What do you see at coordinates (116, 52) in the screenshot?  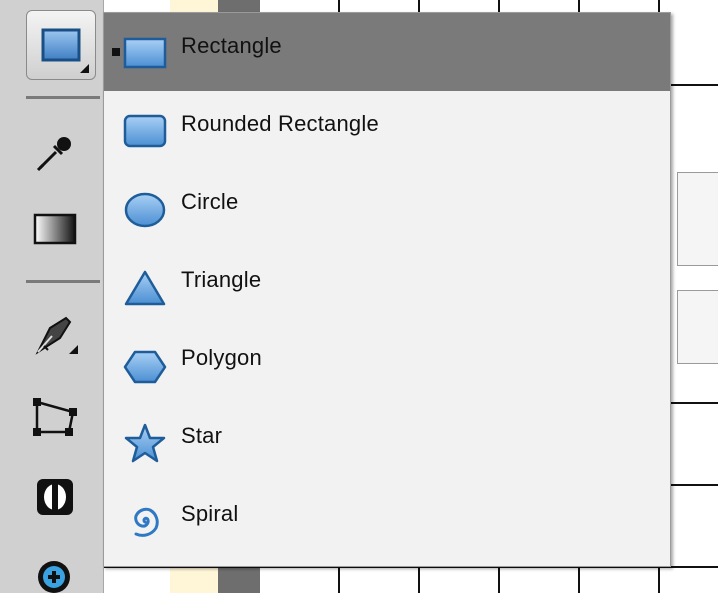 I see `selected-bullet-icon` at bounding box center [116, 52].